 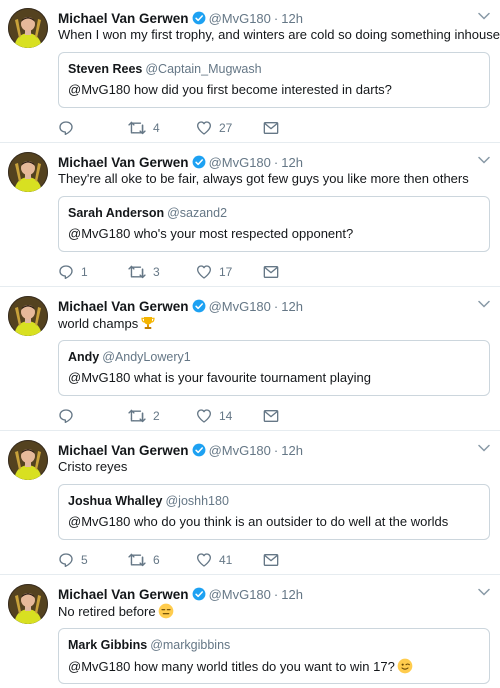 I want to click on tweet-text: No retired before, so click(x=116, y=612).